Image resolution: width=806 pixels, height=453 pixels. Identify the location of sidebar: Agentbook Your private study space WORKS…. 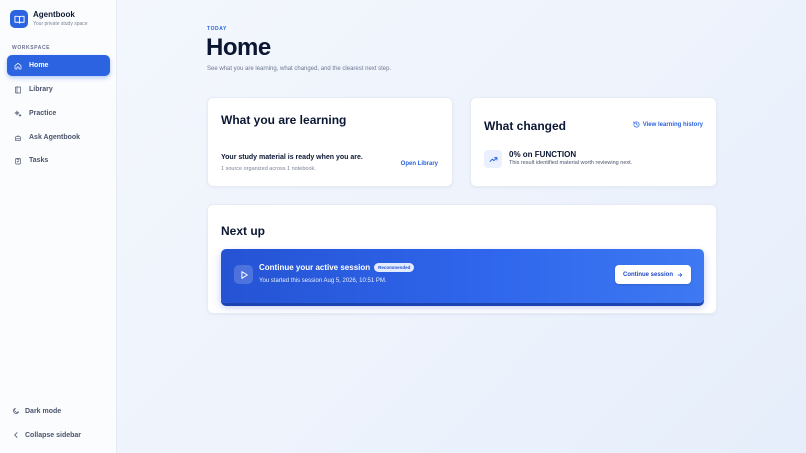
(58, 226).